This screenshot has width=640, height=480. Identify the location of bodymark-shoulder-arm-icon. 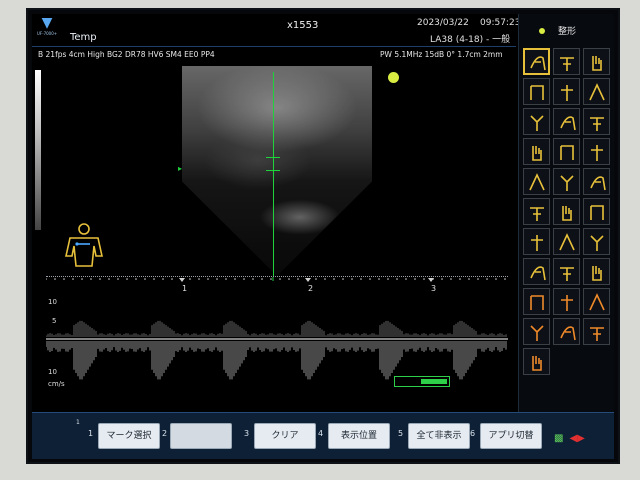
(567, 64).